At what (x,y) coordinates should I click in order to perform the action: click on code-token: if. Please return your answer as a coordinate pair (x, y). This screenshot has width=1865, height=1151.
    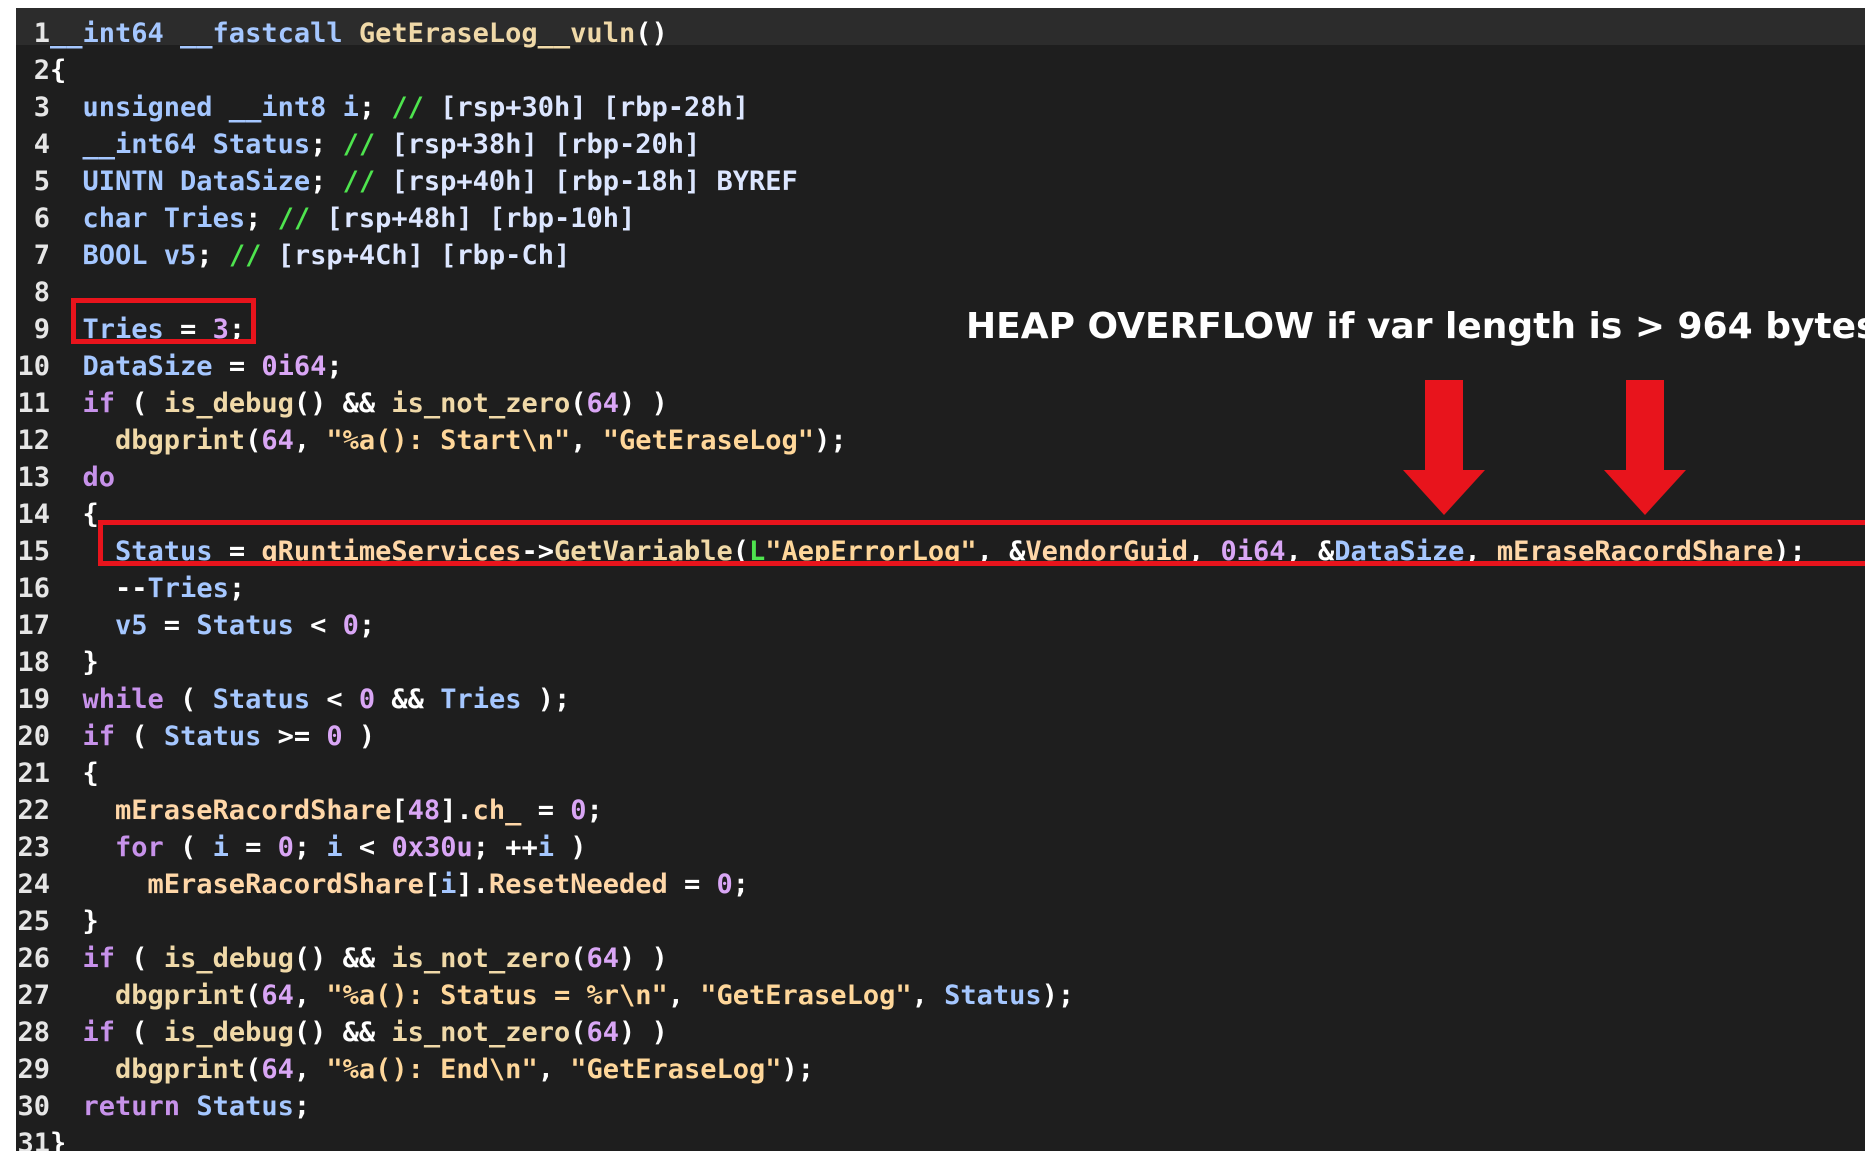
    Looking at the image, I should click on (83, 736).